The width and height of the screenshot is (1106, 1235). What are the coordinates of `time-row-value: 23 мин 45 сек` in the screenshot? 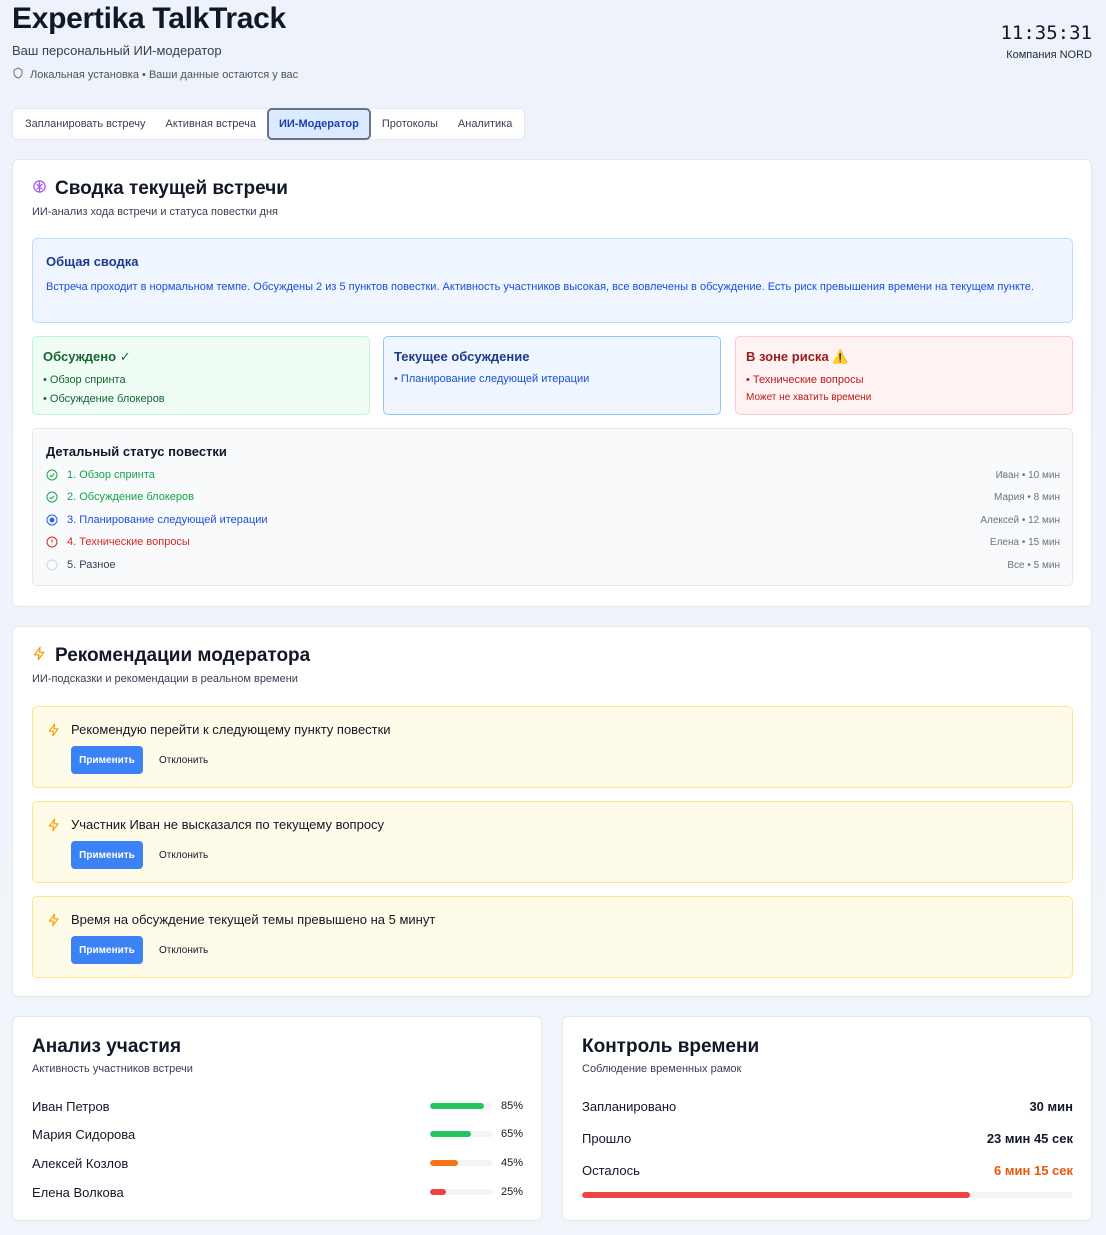 It's located at (1029, 1138).